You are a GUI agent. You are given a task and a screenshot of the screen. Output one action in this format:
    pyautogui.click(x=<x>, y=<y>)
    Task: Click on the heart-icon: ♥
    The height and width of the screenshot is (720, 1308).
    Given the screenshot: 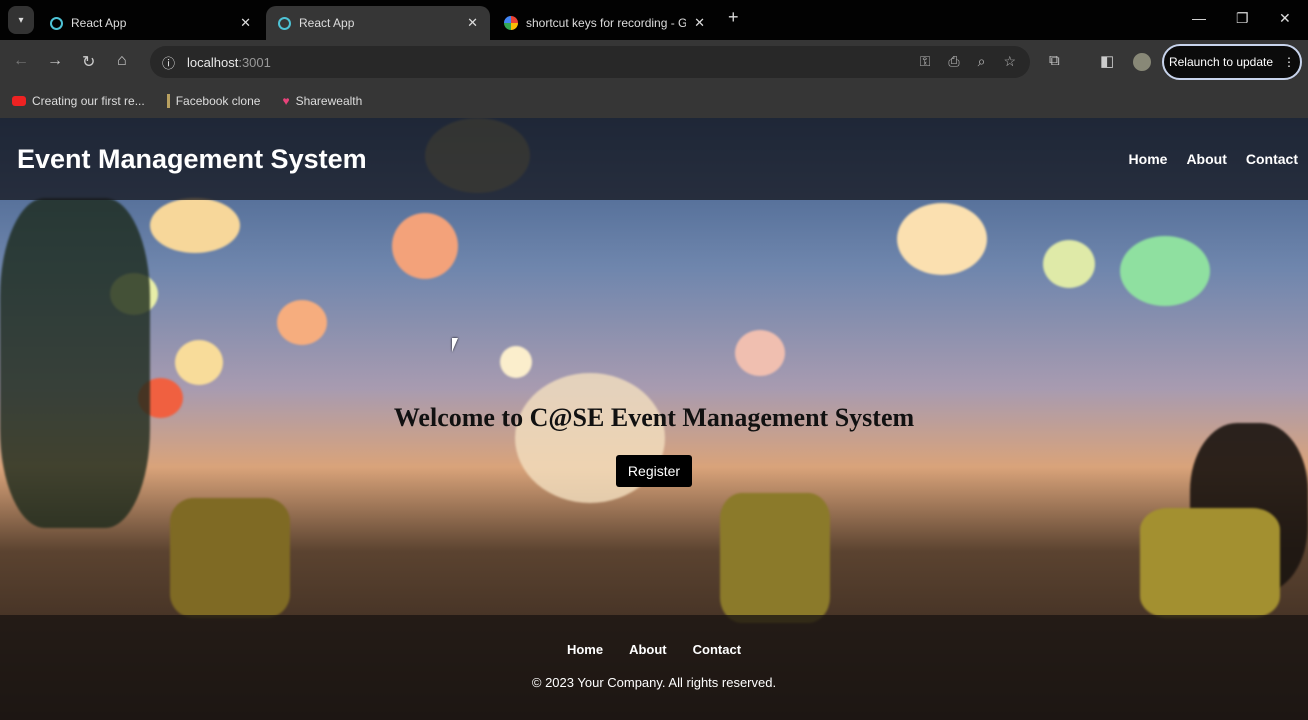 What is the action you would take?
    pyautogui.click(x=286, y=101)
    